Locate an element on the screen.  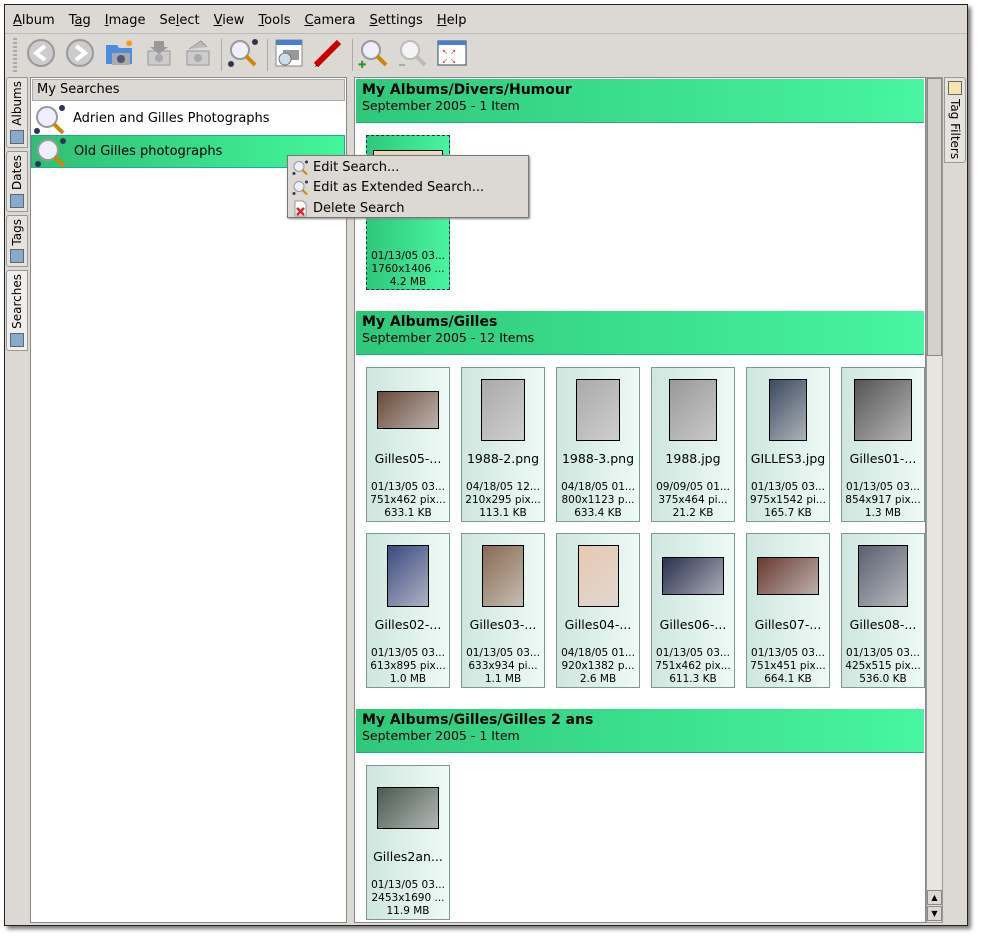
menu-select: SelectSelect is located at coordinates (179, 20).